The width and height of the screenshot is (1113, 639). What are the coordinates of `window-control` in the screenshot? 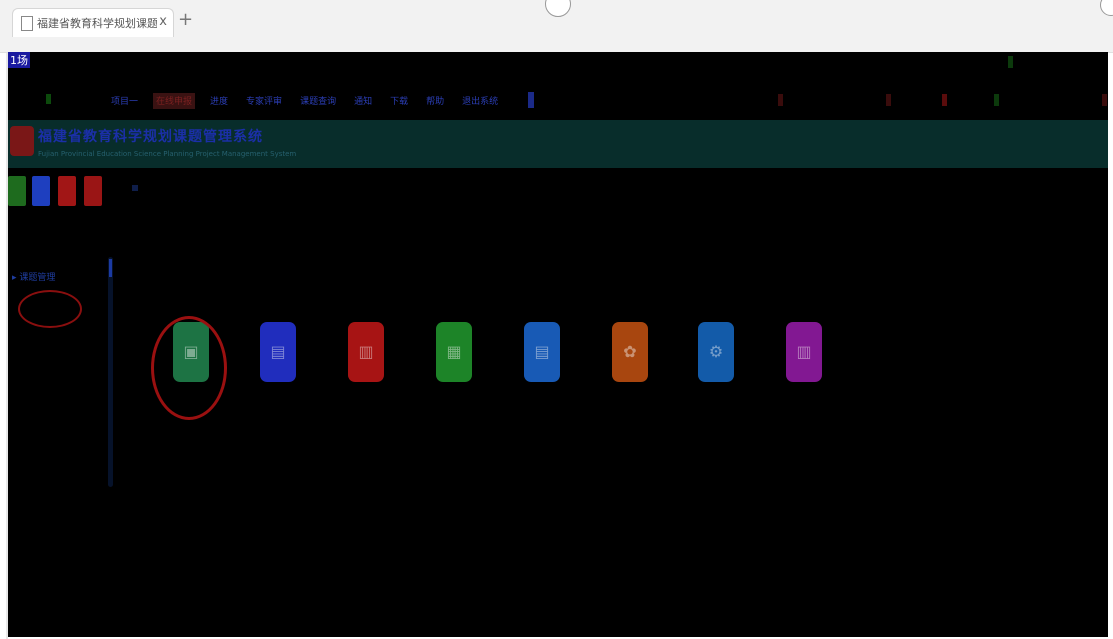 It's located at (1106, 8).